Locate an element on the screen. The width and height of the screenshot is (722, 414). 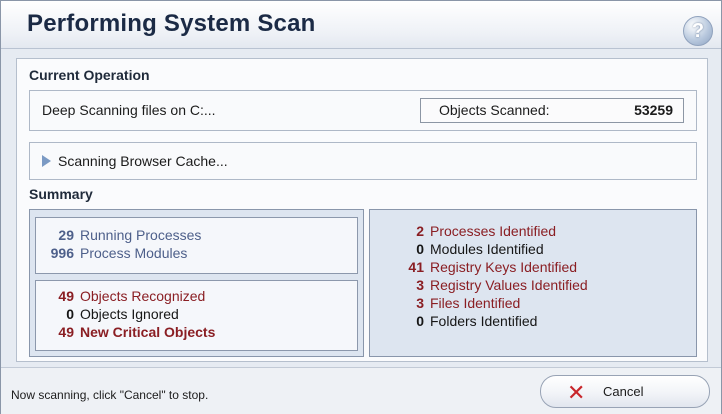
close-icon: ✕ is located at coordinates (576, 392).